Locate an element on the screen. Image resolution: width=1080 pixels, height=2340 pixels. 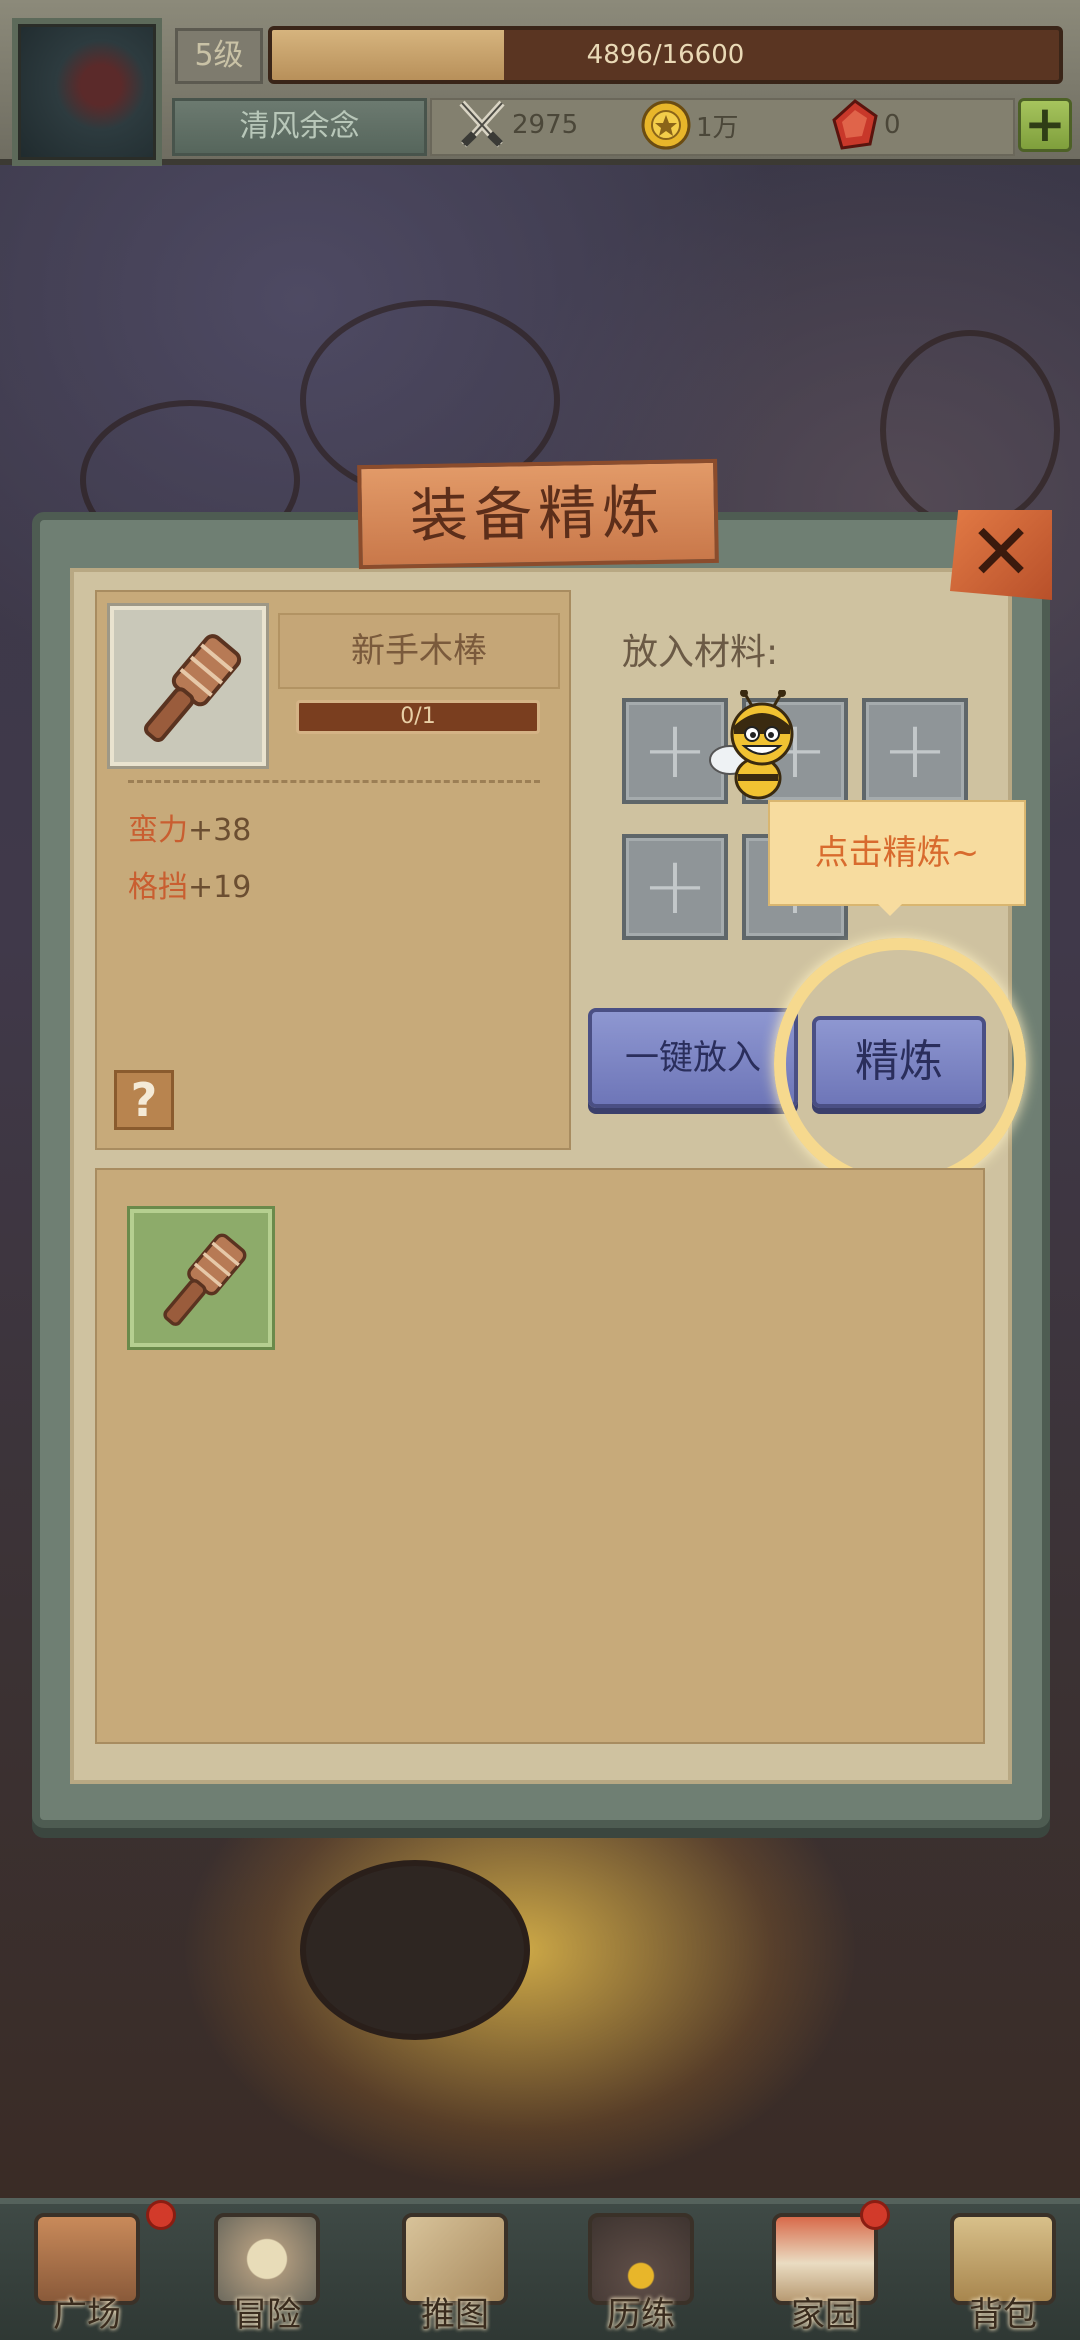
equipment-slot is located at coordinates (188, 686).